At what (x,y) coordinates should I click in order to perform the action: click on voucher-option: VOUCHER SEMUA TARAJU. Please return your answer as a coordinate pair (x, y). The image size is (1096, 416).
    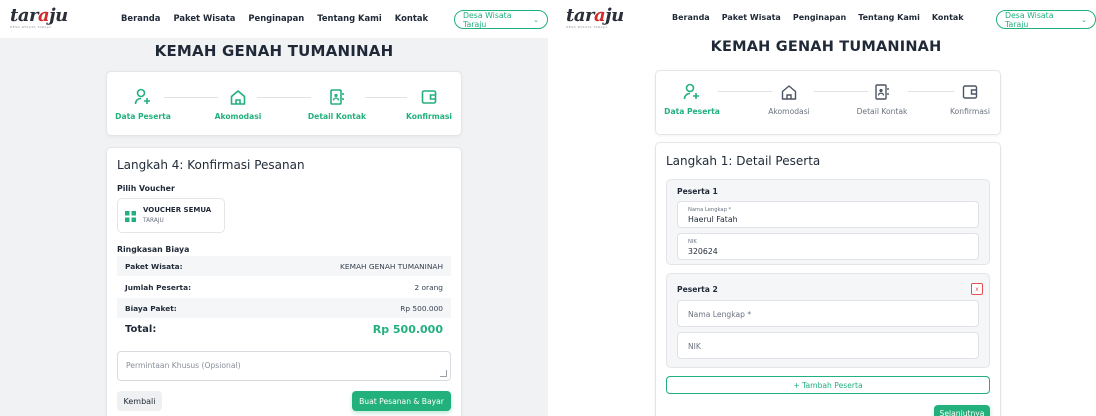
    Looking at the image, I should click on (171, 215).